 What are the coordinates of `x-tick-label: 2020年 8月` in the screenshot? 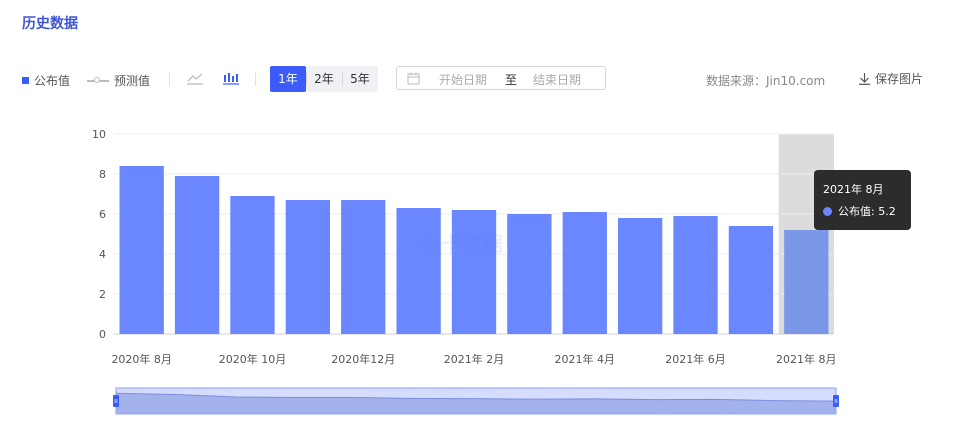 It's located at (141, 359).